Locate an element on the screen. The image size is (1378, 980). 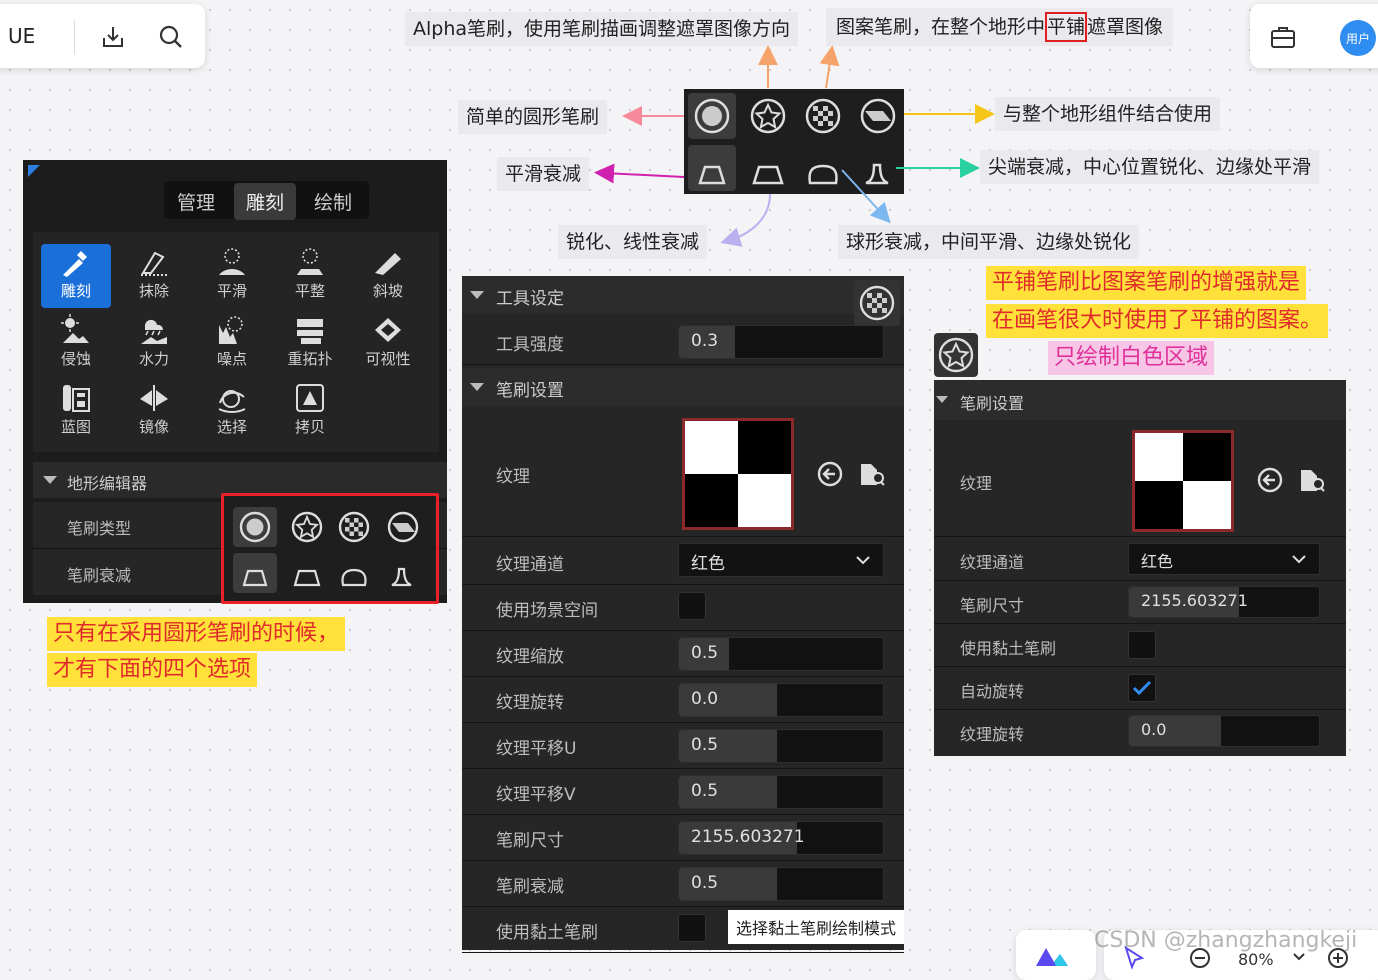
white-only-note: 只绘制白色区域 is located at coordinates (1131, 358).